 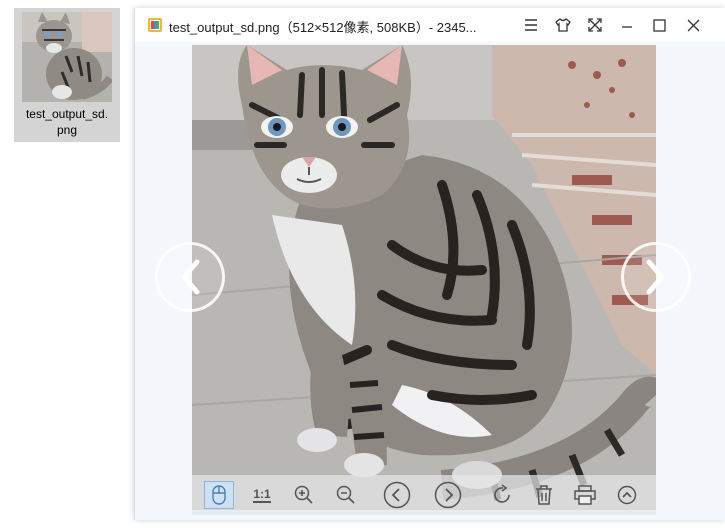 I want to click on desktop-file-label: test_output_sd. png, so click(x=67, y=122).